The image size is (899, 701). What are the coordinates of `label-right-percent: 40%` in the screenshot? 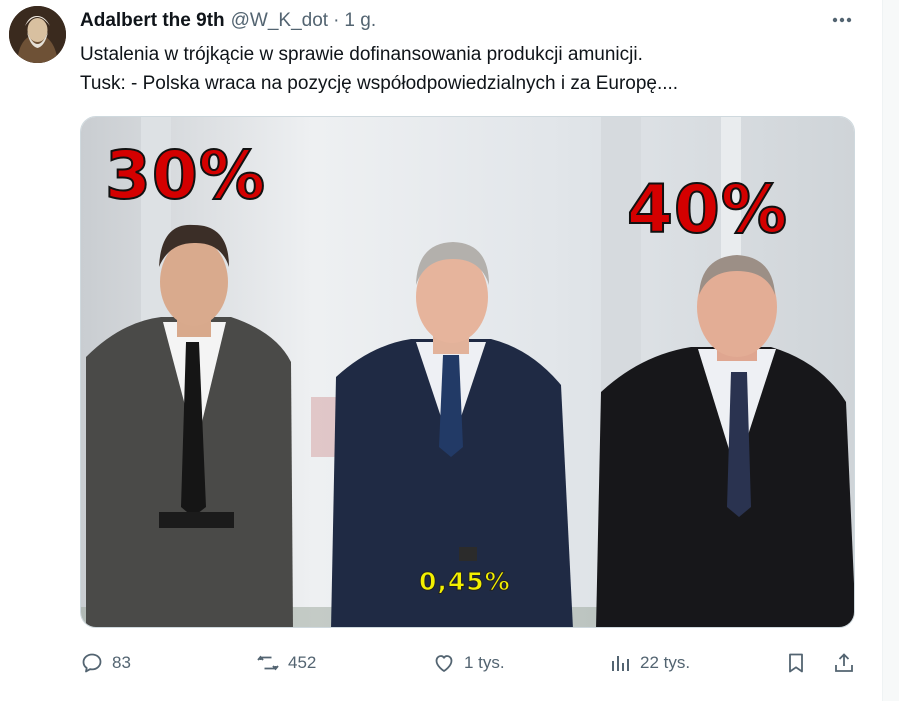 It's located at (707, 209).